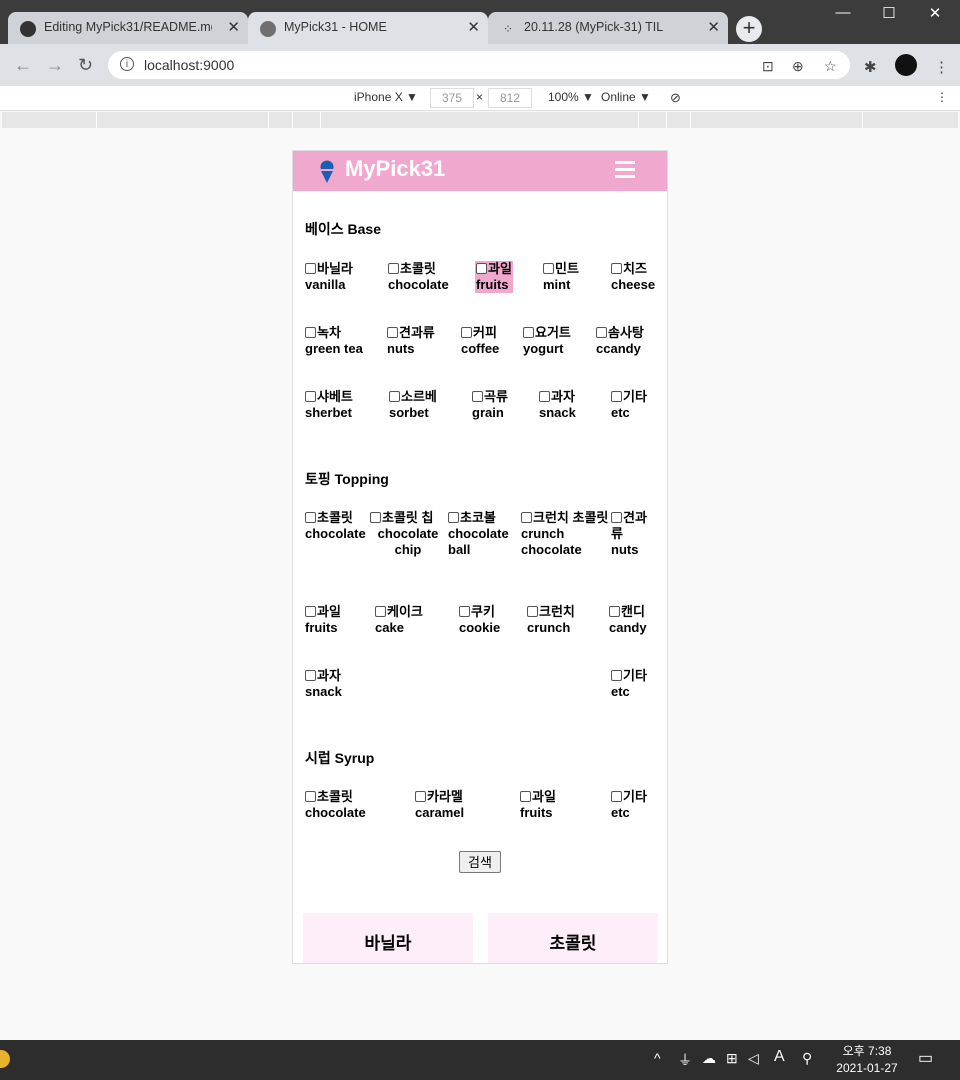 The width and height of the screenshot is (960, 1080). I want to click on reload-icon: ↻, so click(85, 65).